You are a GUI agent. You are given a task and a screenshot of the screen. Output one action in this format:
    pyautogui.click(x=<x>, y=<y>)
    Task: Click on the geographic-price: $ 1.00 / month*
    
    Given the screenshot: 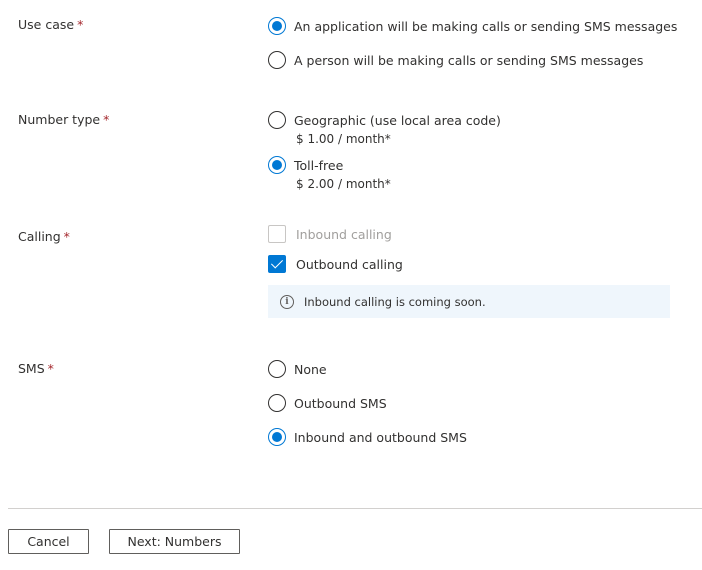 What is the action you would take?
    pyautogui.click(x=343, y=139)
    